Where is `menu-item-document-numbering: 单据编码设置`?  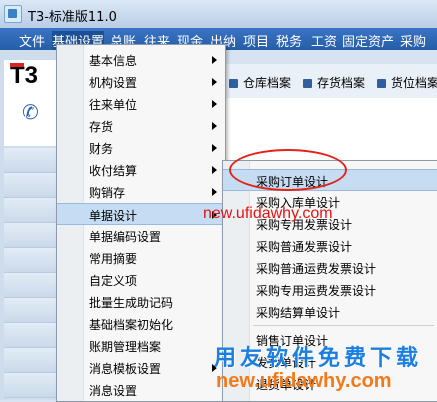
menu-item-document-numbering: 单据编码设置 is located at coordinates (141, 236).